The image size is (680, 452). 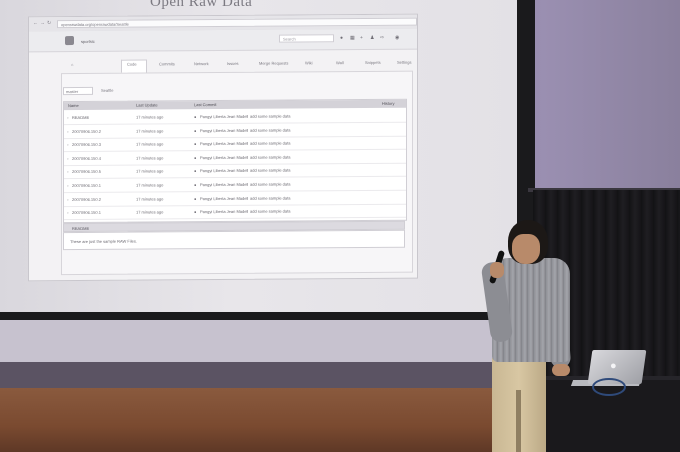 I want to click on tab-settings: Settings, so click(x=404, y=62).